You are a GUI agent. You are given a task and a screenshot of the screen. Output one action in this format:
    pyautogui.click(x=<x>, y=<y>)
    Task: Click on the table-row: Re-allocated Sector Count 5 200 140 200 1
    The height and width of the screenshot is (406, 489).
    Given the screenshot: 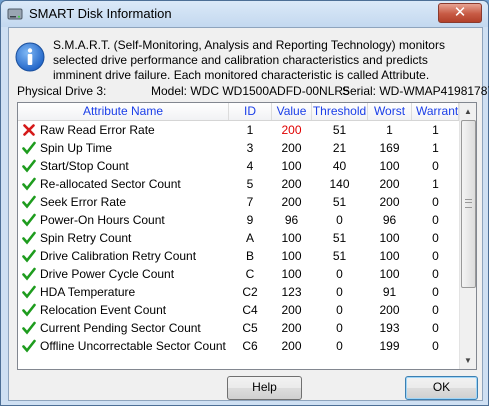 What is the action you would take?
    pyautogui.click(x=238, y=184)
    